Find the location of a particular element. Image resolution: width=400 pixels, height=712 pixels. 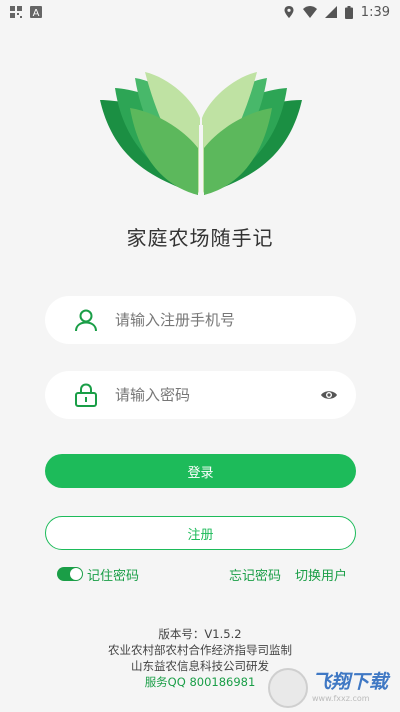

svg-text: A is located at coordinates (36, 13).